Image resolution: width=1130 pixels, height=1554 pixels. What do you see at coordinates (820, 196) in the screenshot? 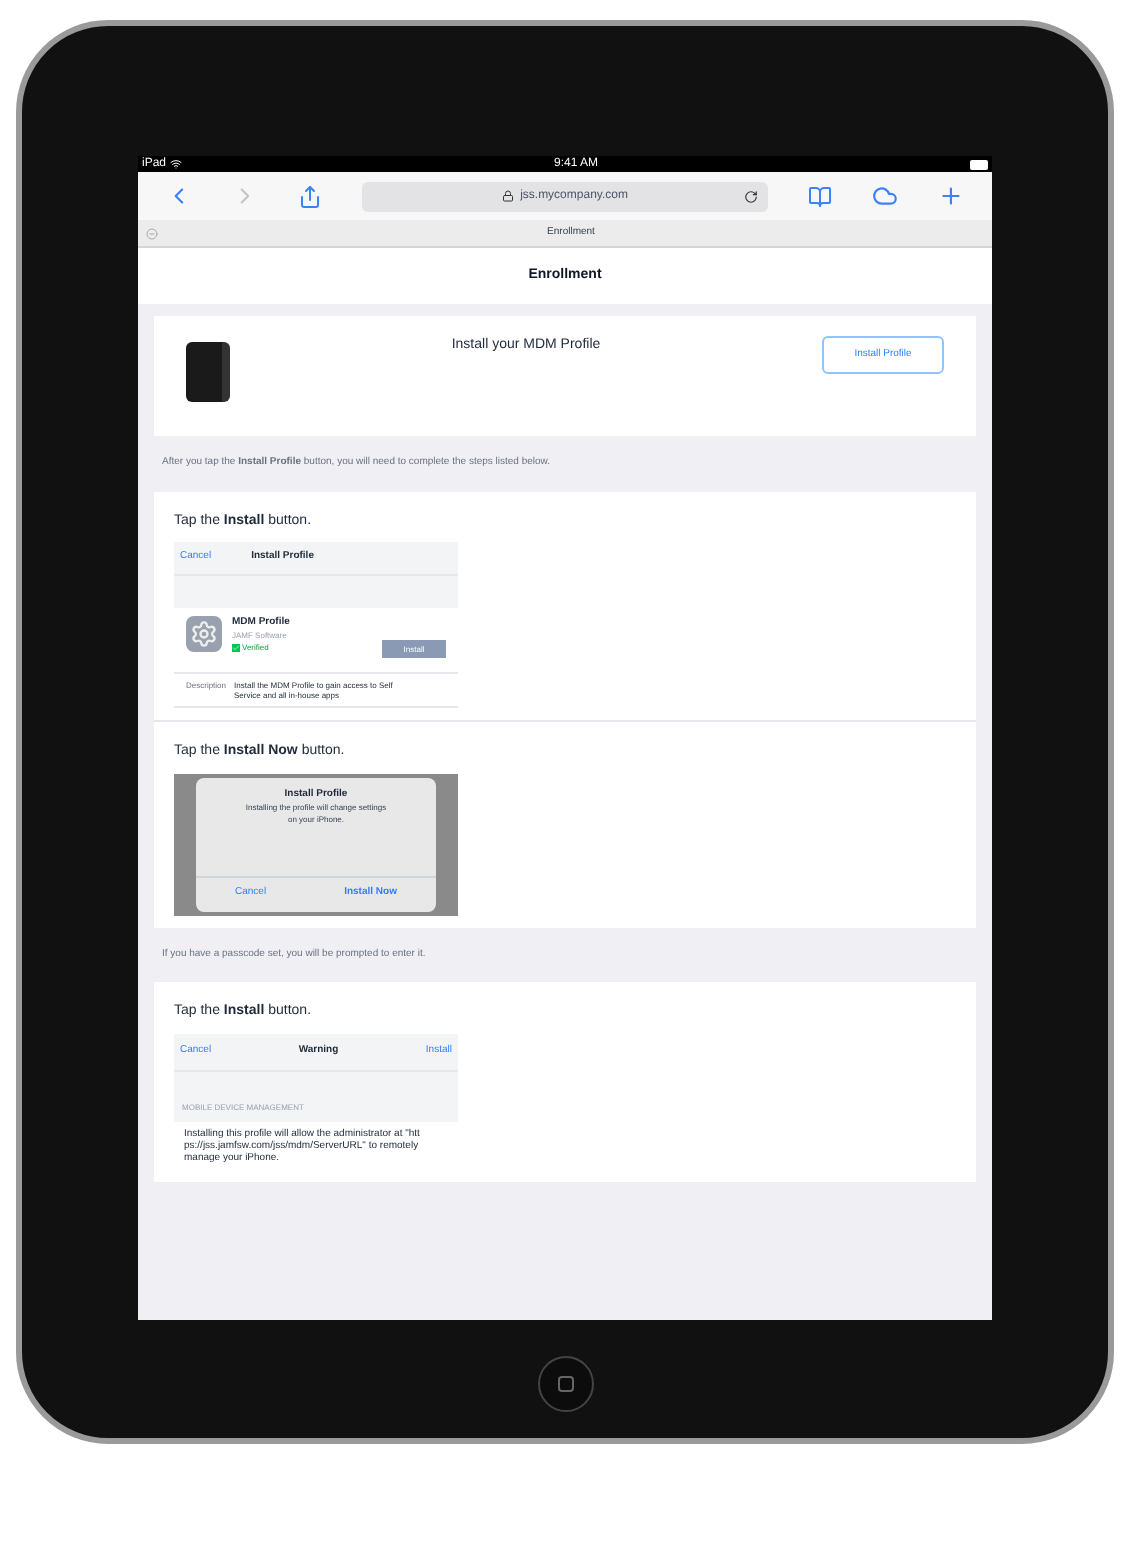
I see `bookmarks-icon` at bounding box center [820, 196].